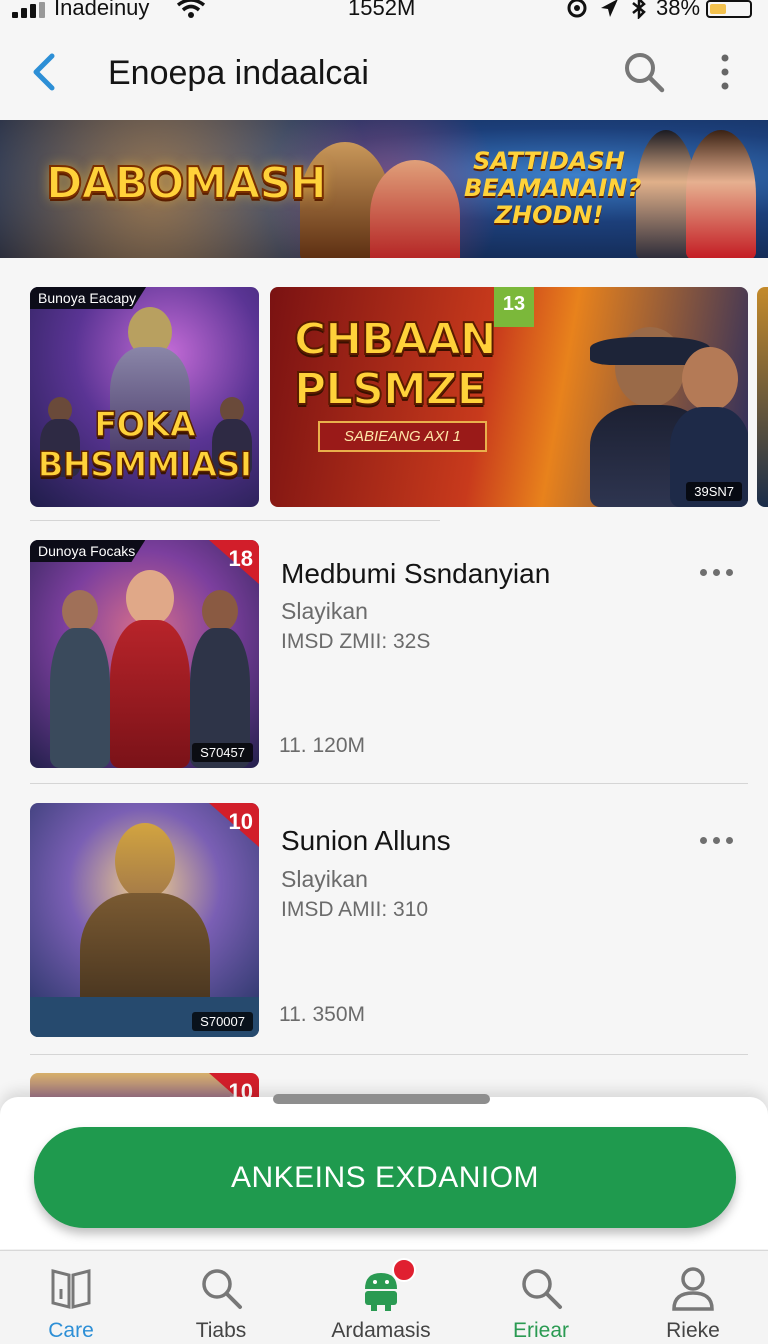 The width and height of the screenshot is (768, 1344). What do you see at coordinates (381, 1099) in the screenshot?
I see `sheet-grabber` at bounding box center [381, 1099].